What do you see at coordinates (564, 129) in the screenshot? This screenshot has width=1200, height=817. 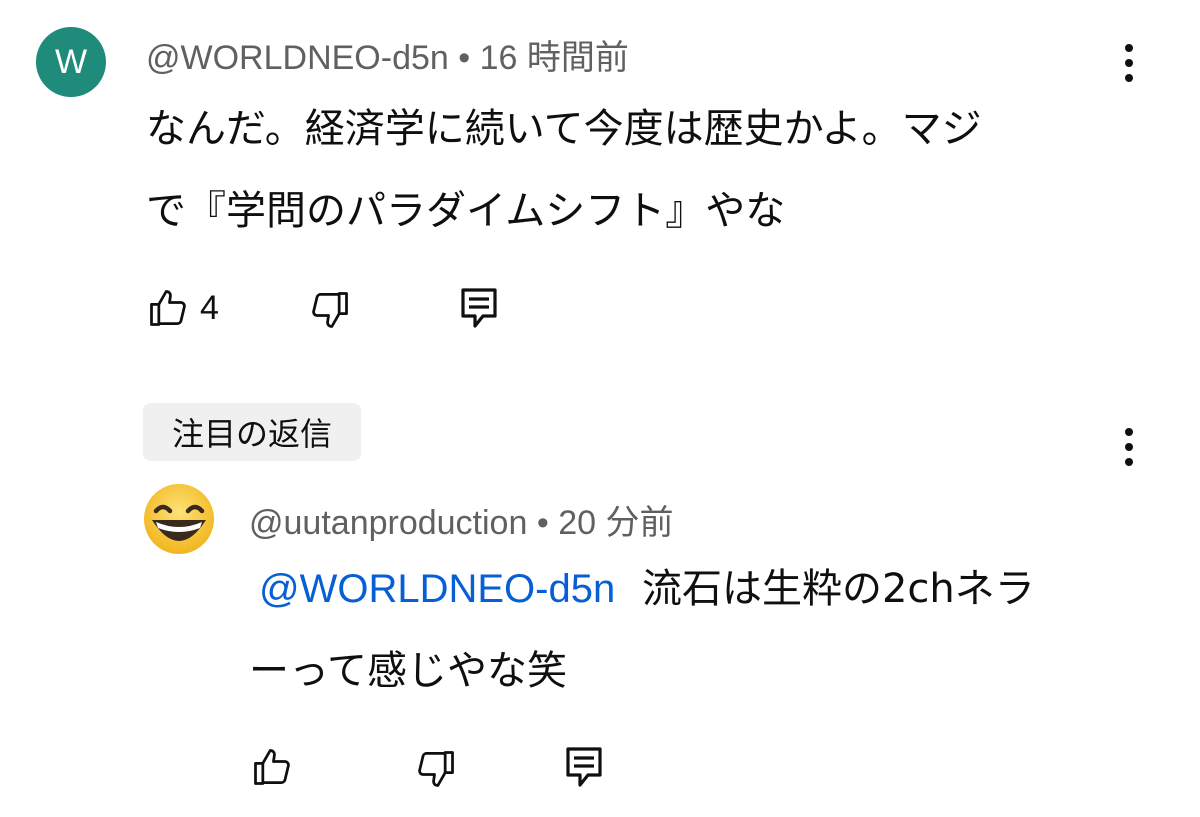 I see `comment-text-line-1: なんだ。経済学に続いて今度は歴史かよ。マジ` at bounding box center [564, 129].